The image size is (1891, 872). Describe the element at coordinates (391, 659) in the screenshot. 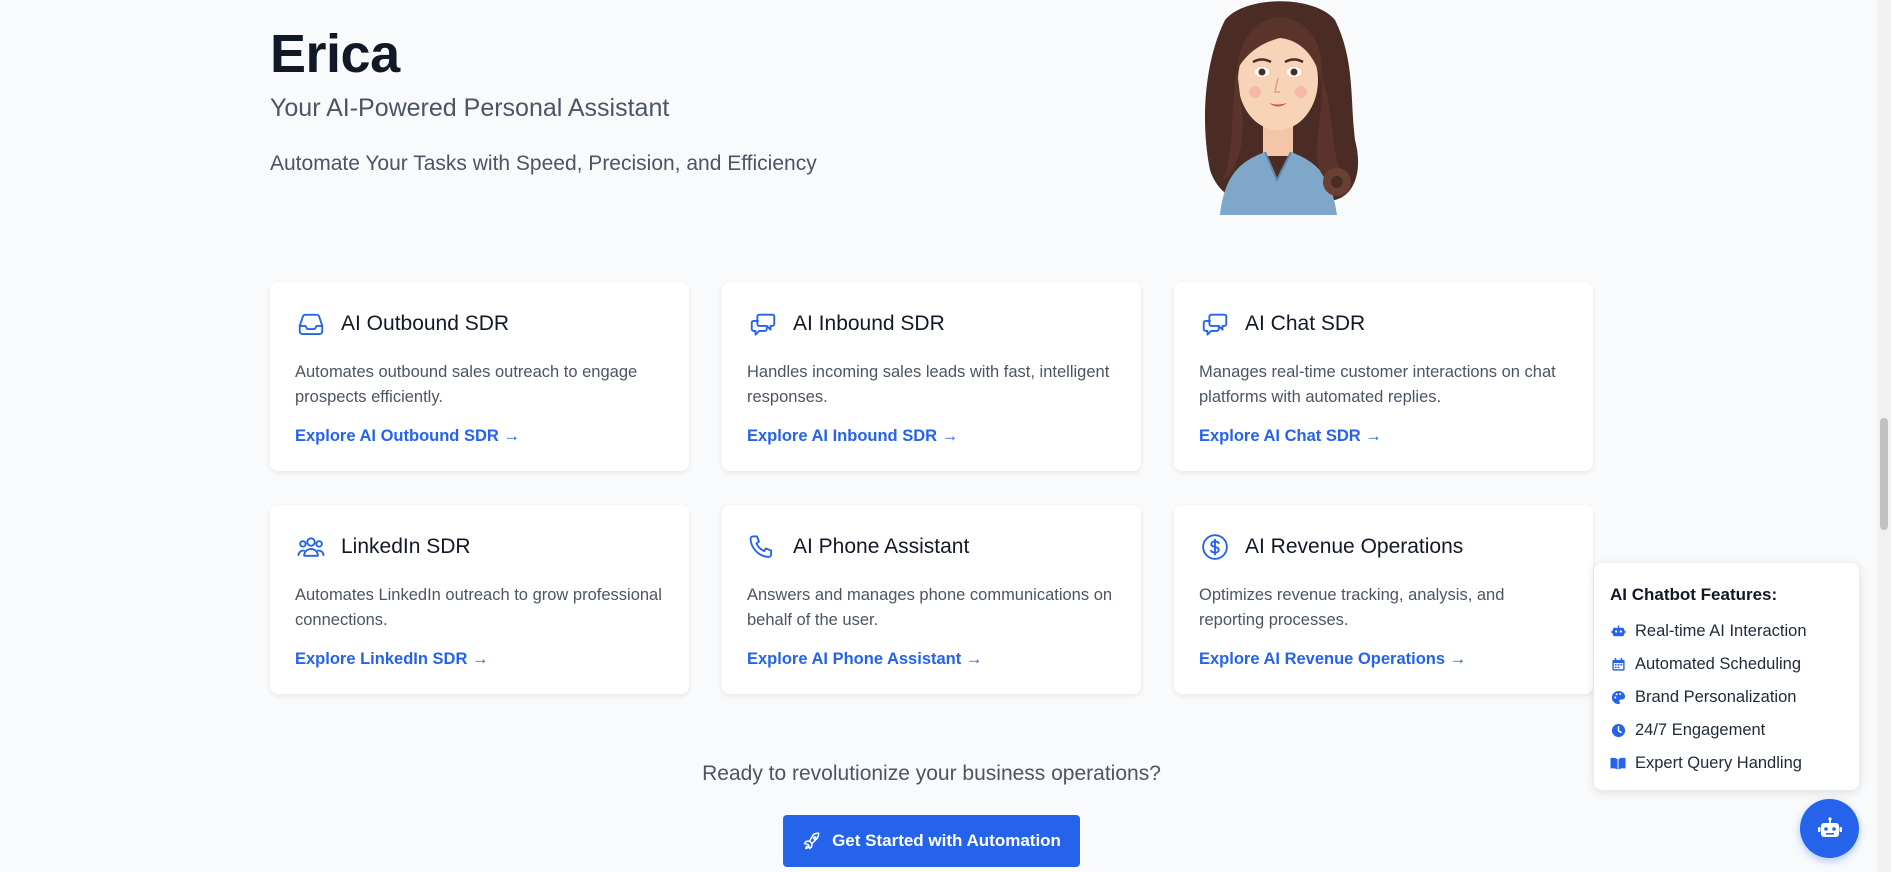

I see `explore-linkedin-sdr-link: Explore LinkedIn SDR →` at that location.